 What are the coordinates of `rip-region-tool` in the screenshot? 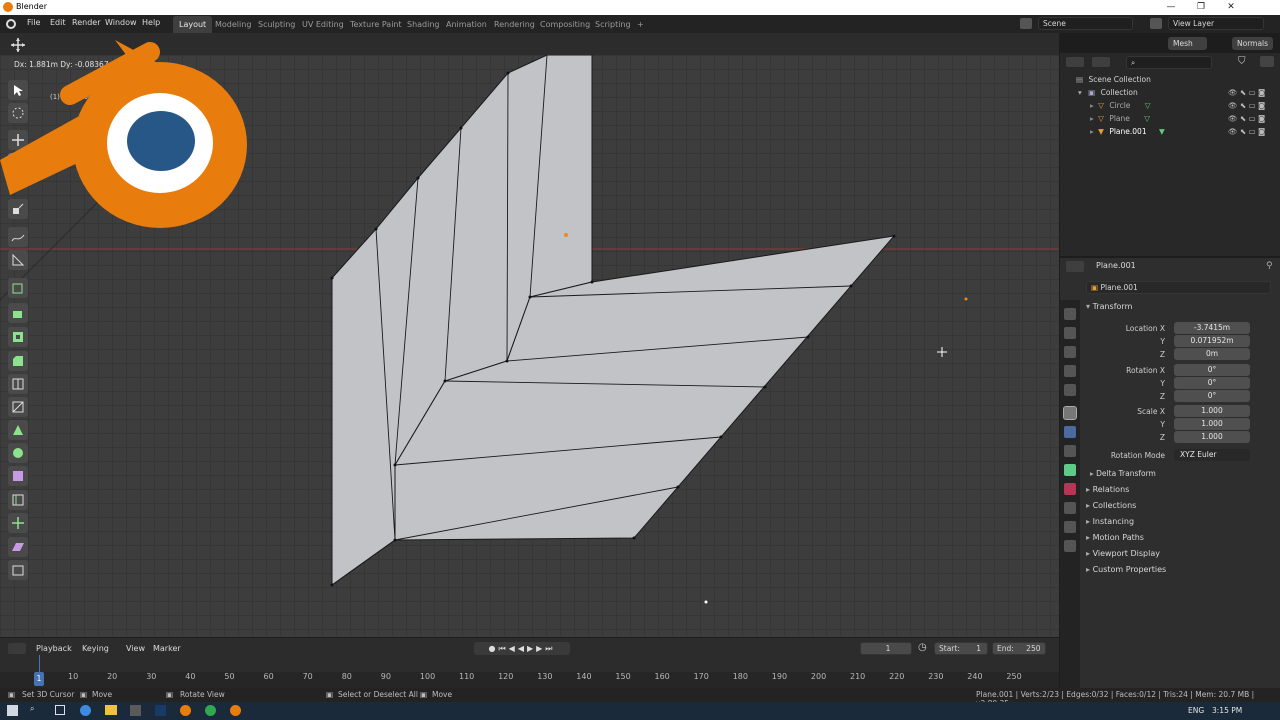 It's located at (18, 570).